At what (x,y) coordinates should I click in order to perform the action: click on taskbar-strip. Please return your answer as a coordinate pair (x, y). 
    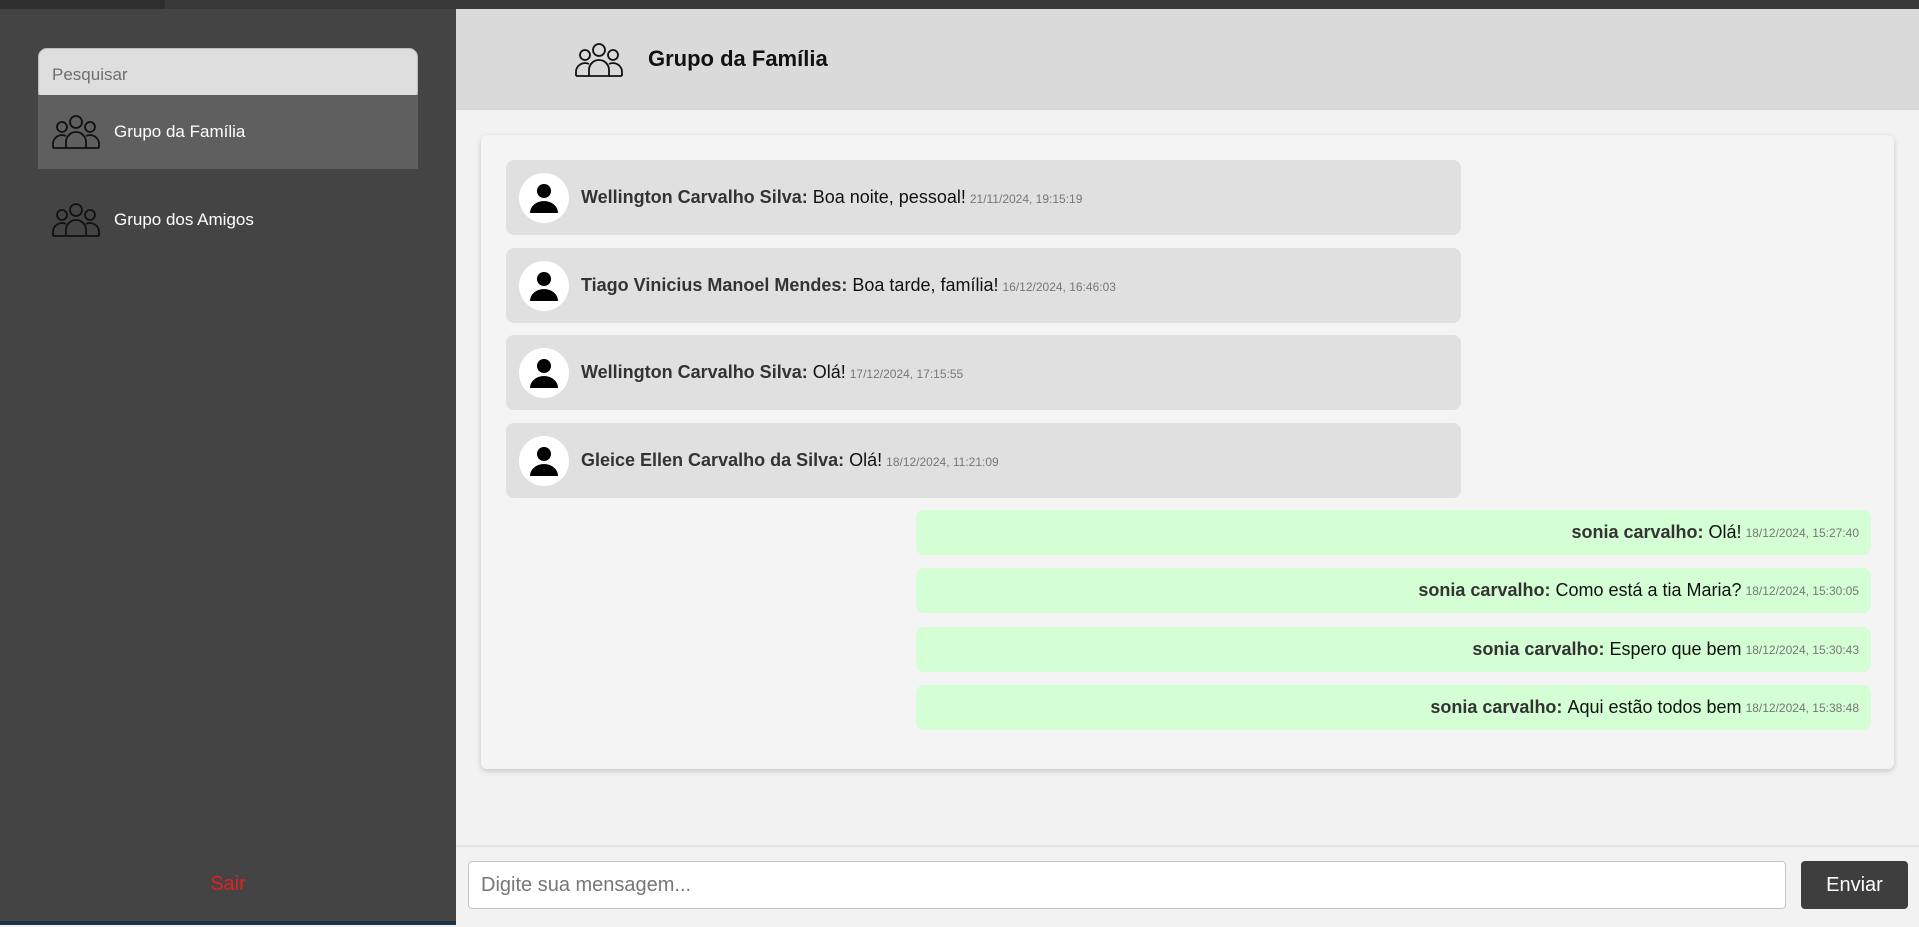
    Looking at the image, I should click on (228, 923).